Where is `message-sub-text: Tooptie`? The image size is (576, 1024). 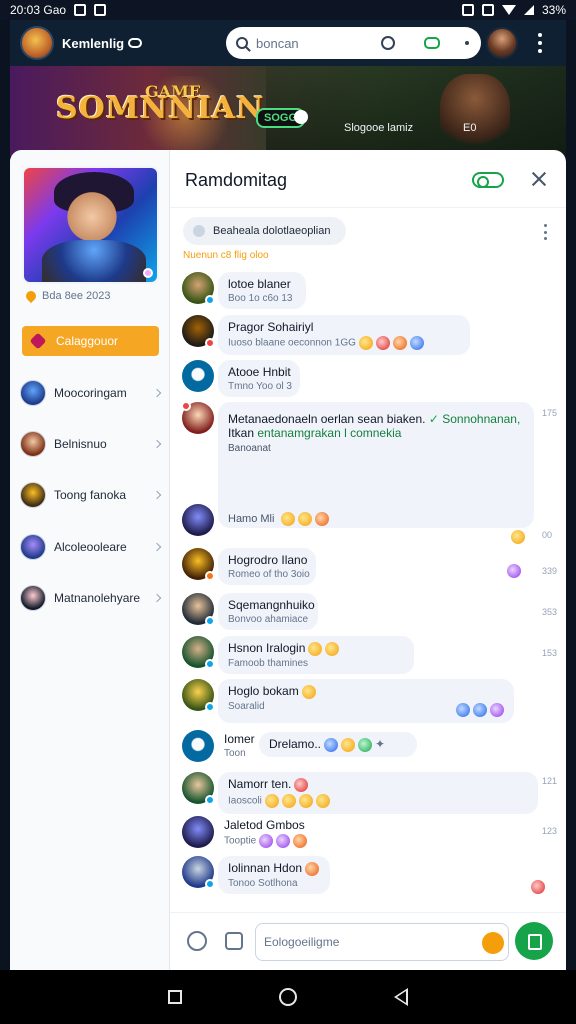
message-sub-text: Tooptie is located at coordinates (240, 841).